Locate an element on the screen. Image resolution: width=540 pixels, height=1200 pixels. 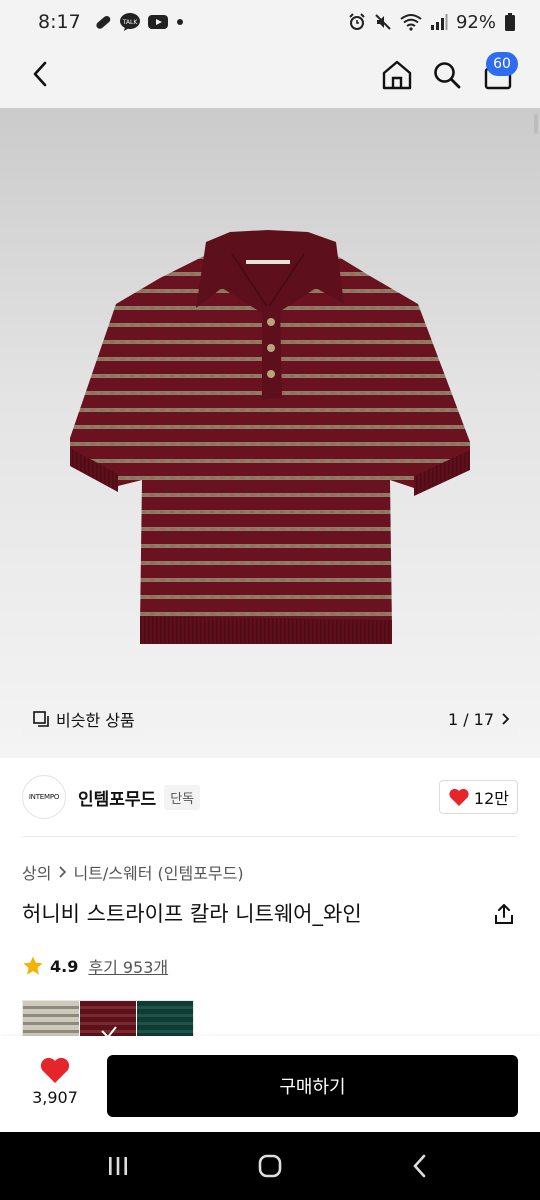
star-icon is located at coordinates (33, 965).